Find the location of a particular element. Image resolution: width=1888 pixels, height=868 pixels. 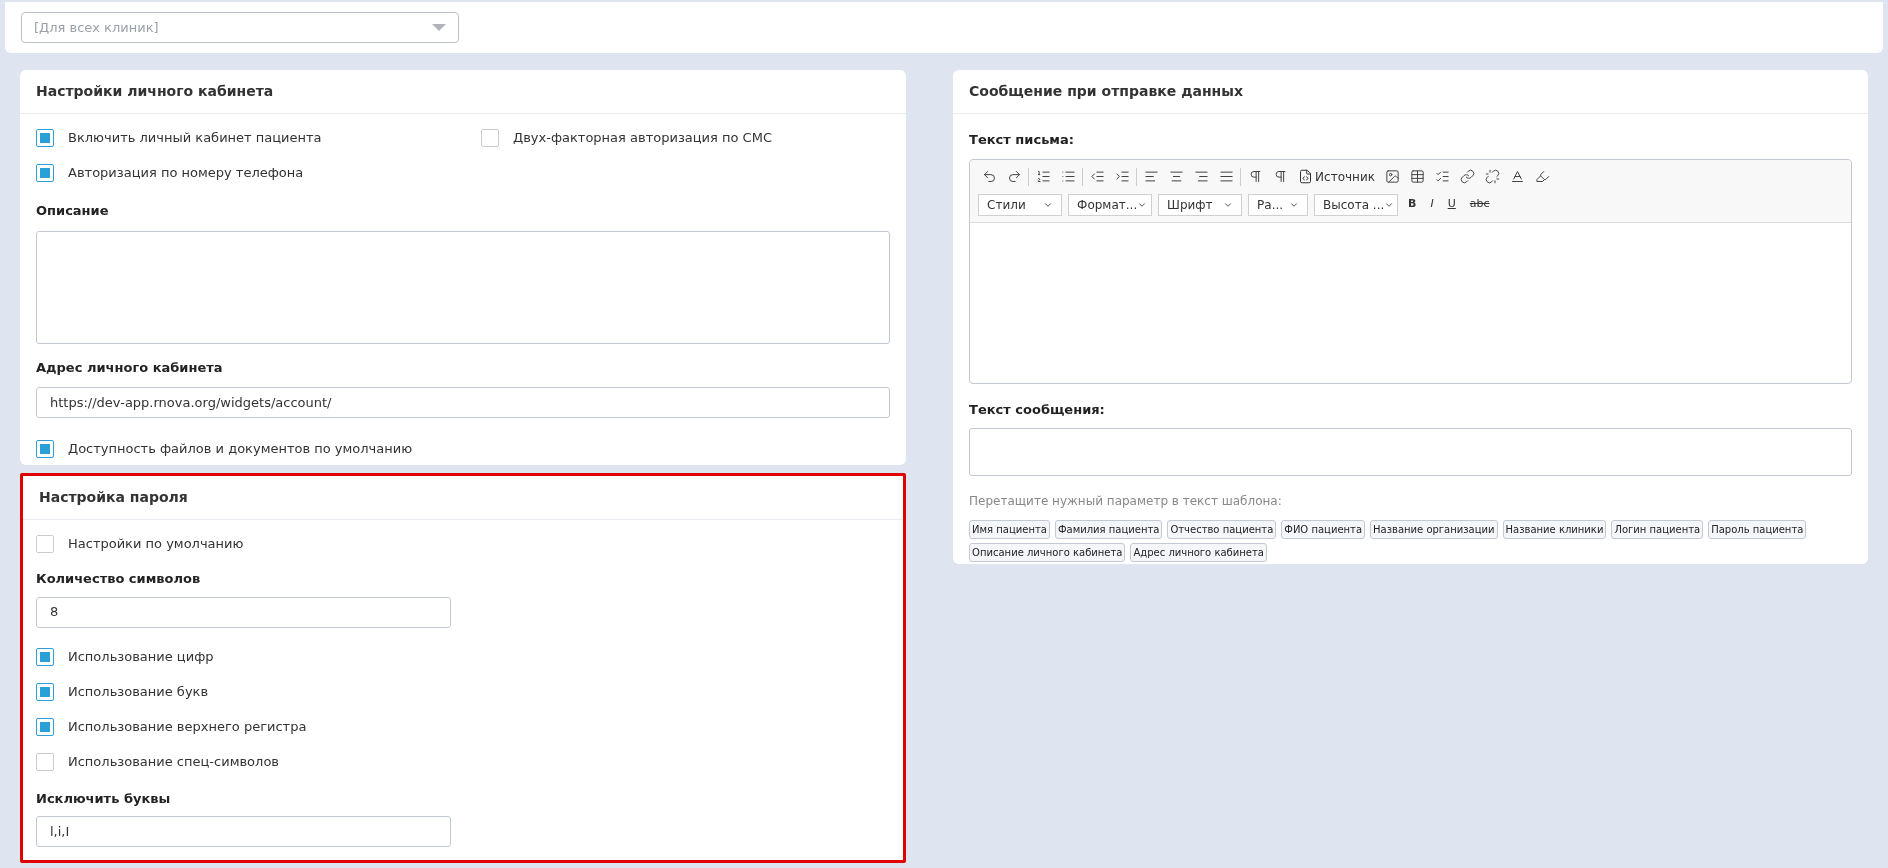

parameter-tag: Пароль пациента is located at coordinates (1757, 529).